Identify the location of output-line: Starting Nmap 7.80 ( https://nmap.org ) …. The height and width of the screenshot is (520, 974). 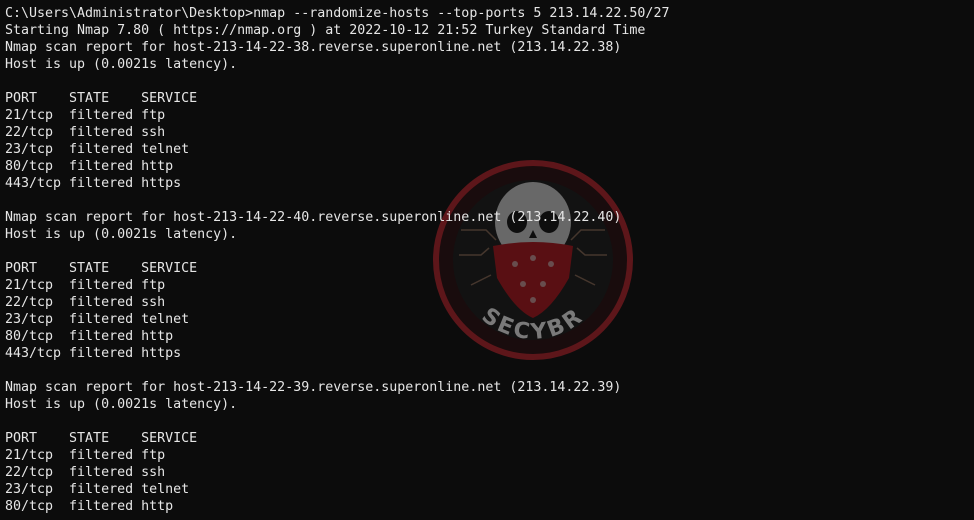
(325, 30).